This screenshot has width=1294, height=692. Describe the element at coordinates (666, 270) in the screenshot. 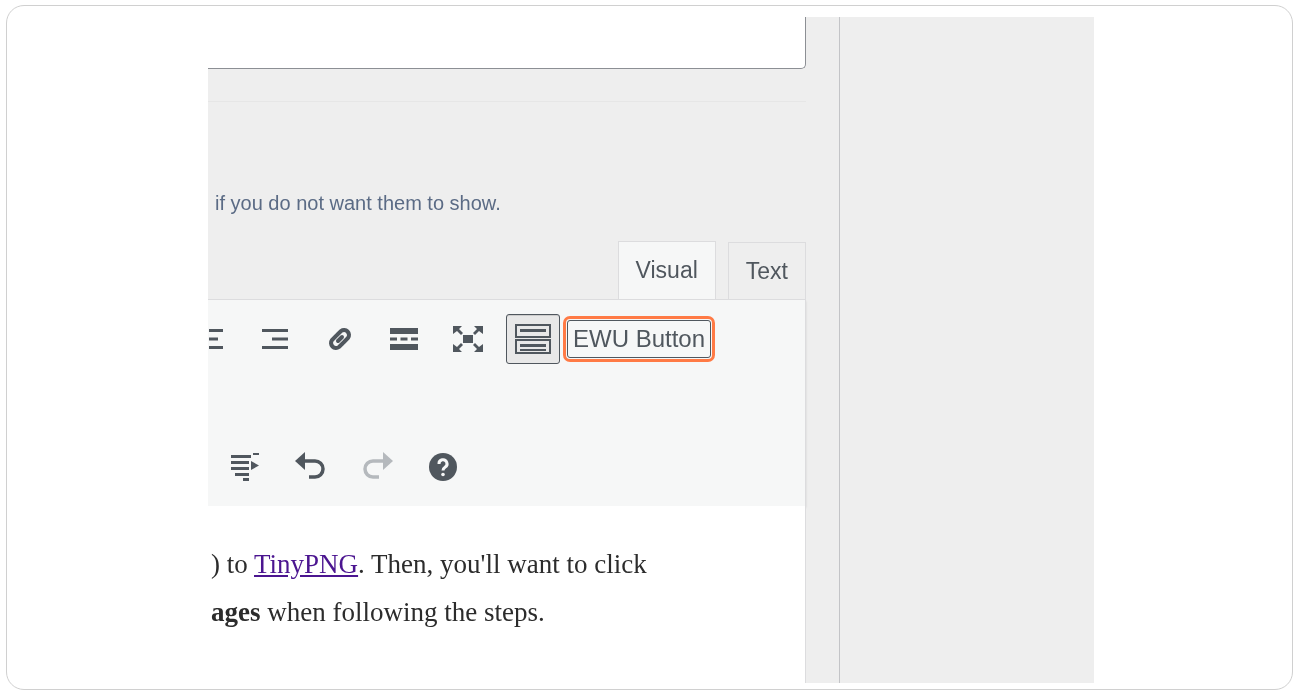

I see `editor-tab: Visual` at that location.